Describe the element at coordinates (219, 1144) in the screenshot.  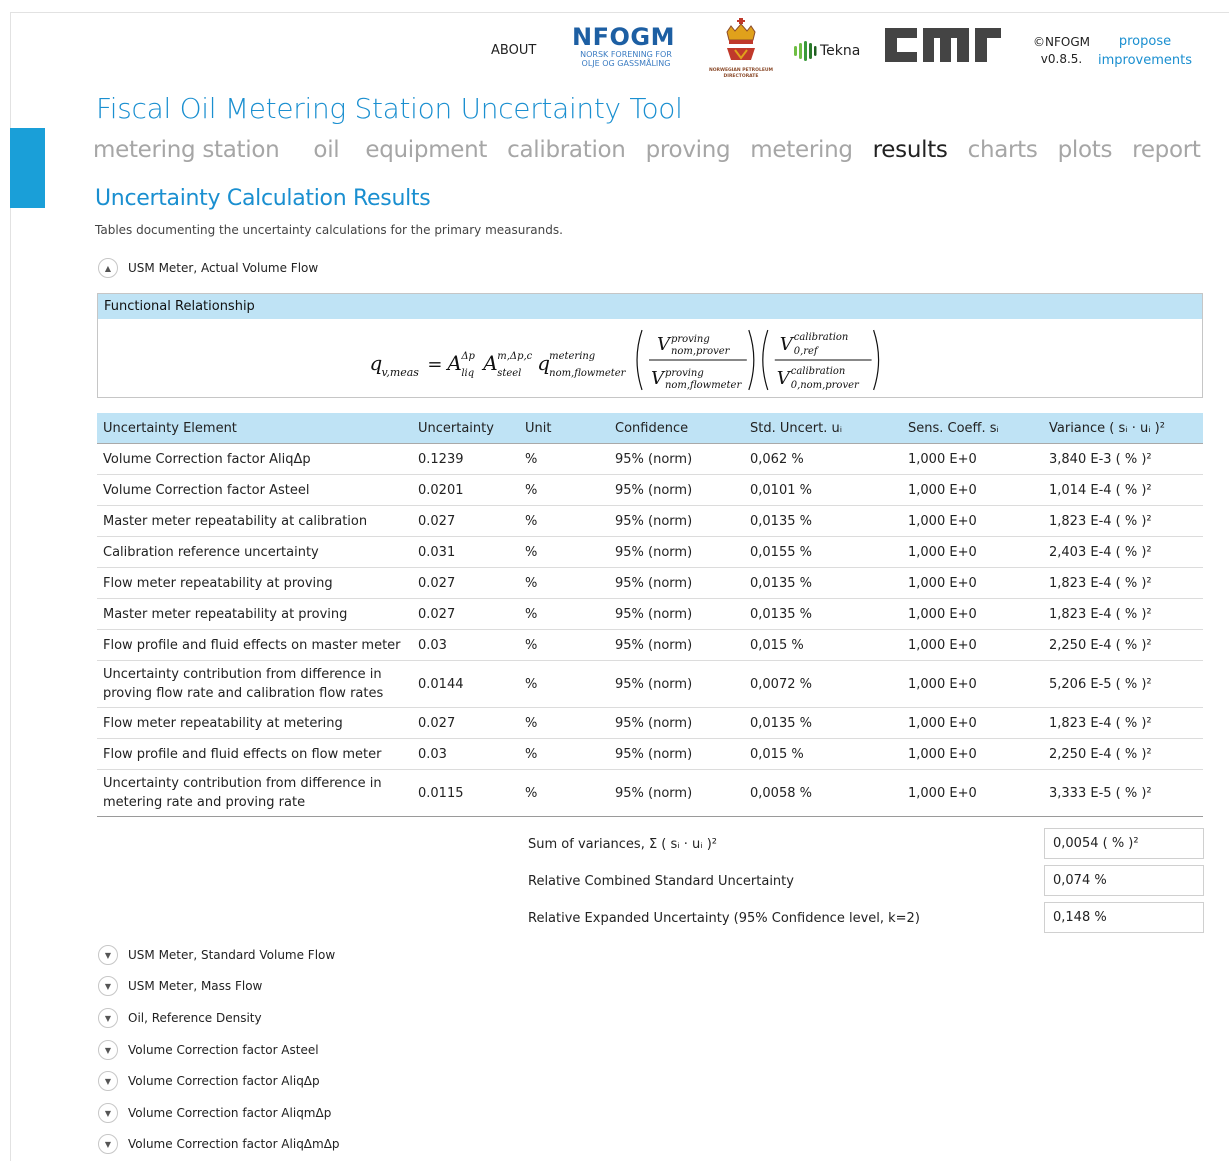
I see `panel-toggle-aliqdmdp: ▼ Volume Correction factor AliqΔmΔp` at that location.